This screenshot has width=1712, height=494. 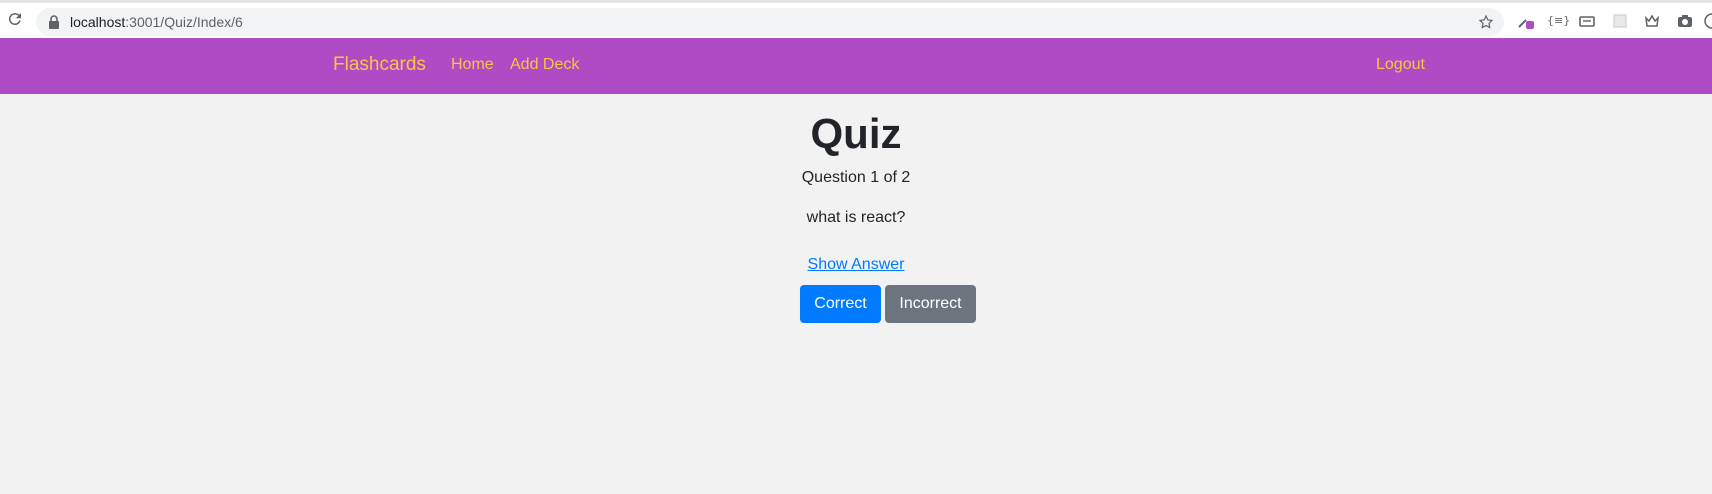 I want to click on reload-icon, so click(x=15, y=19).